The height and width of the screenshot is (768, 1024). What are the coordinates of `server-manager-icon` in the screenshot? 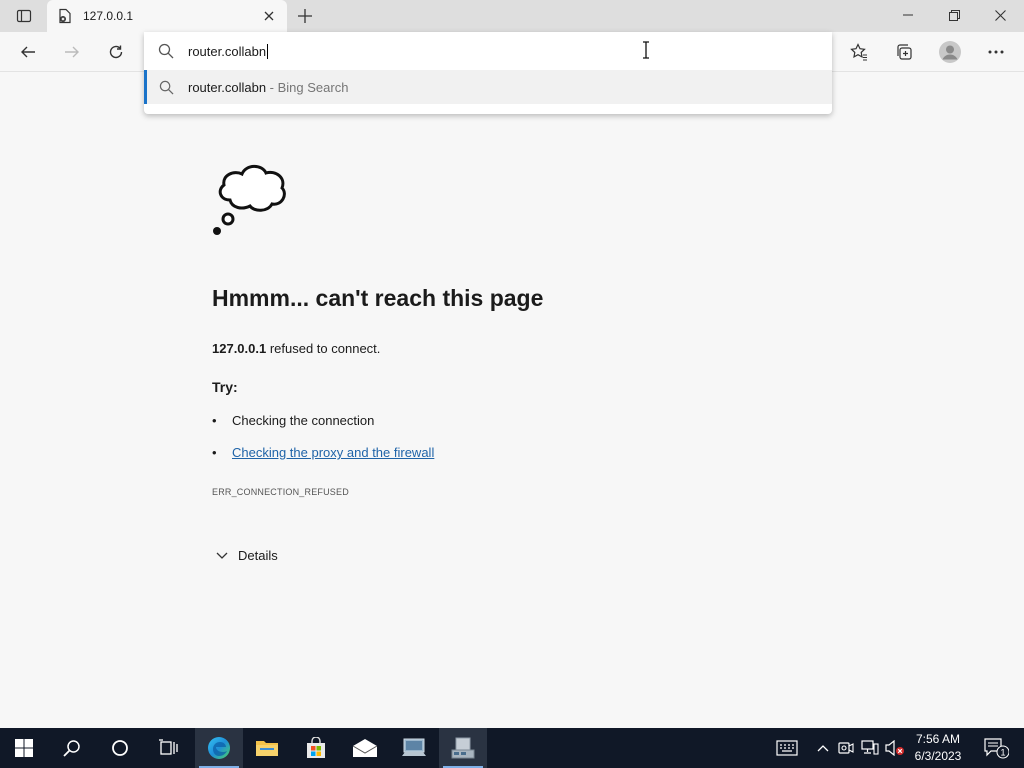 It's located at (414, 747).